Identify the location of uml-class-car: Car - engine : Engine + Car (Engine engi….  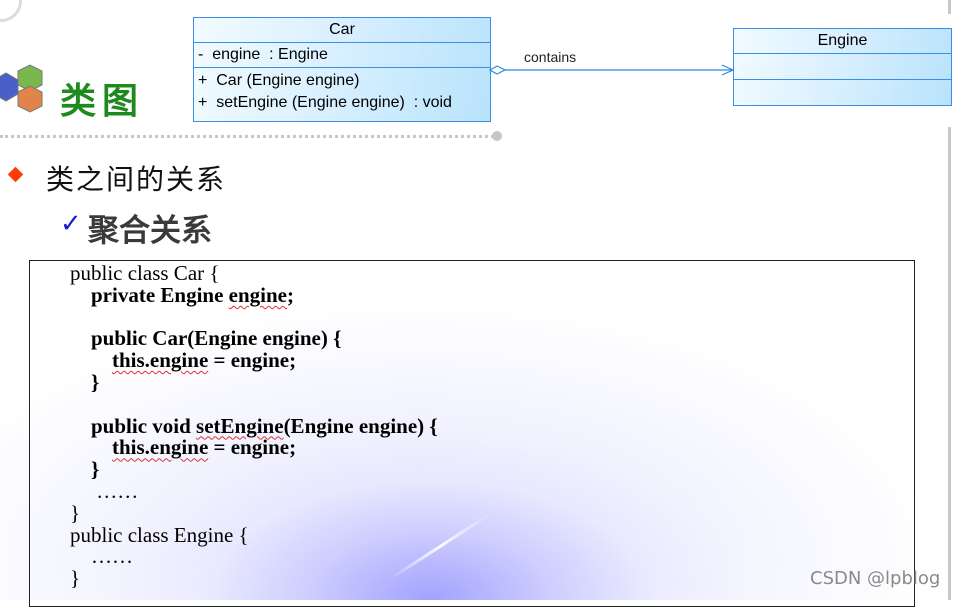
(342, 69).